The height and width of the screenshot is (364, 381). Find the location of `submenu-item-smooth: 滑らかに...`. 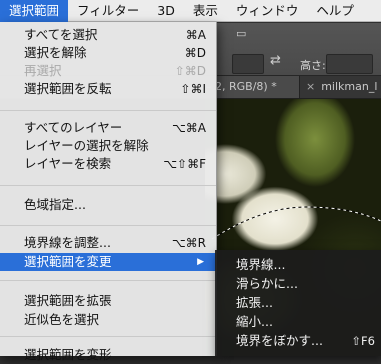

submenu-item-smooth: 滑らかに... is located at coordinates (298, 284).